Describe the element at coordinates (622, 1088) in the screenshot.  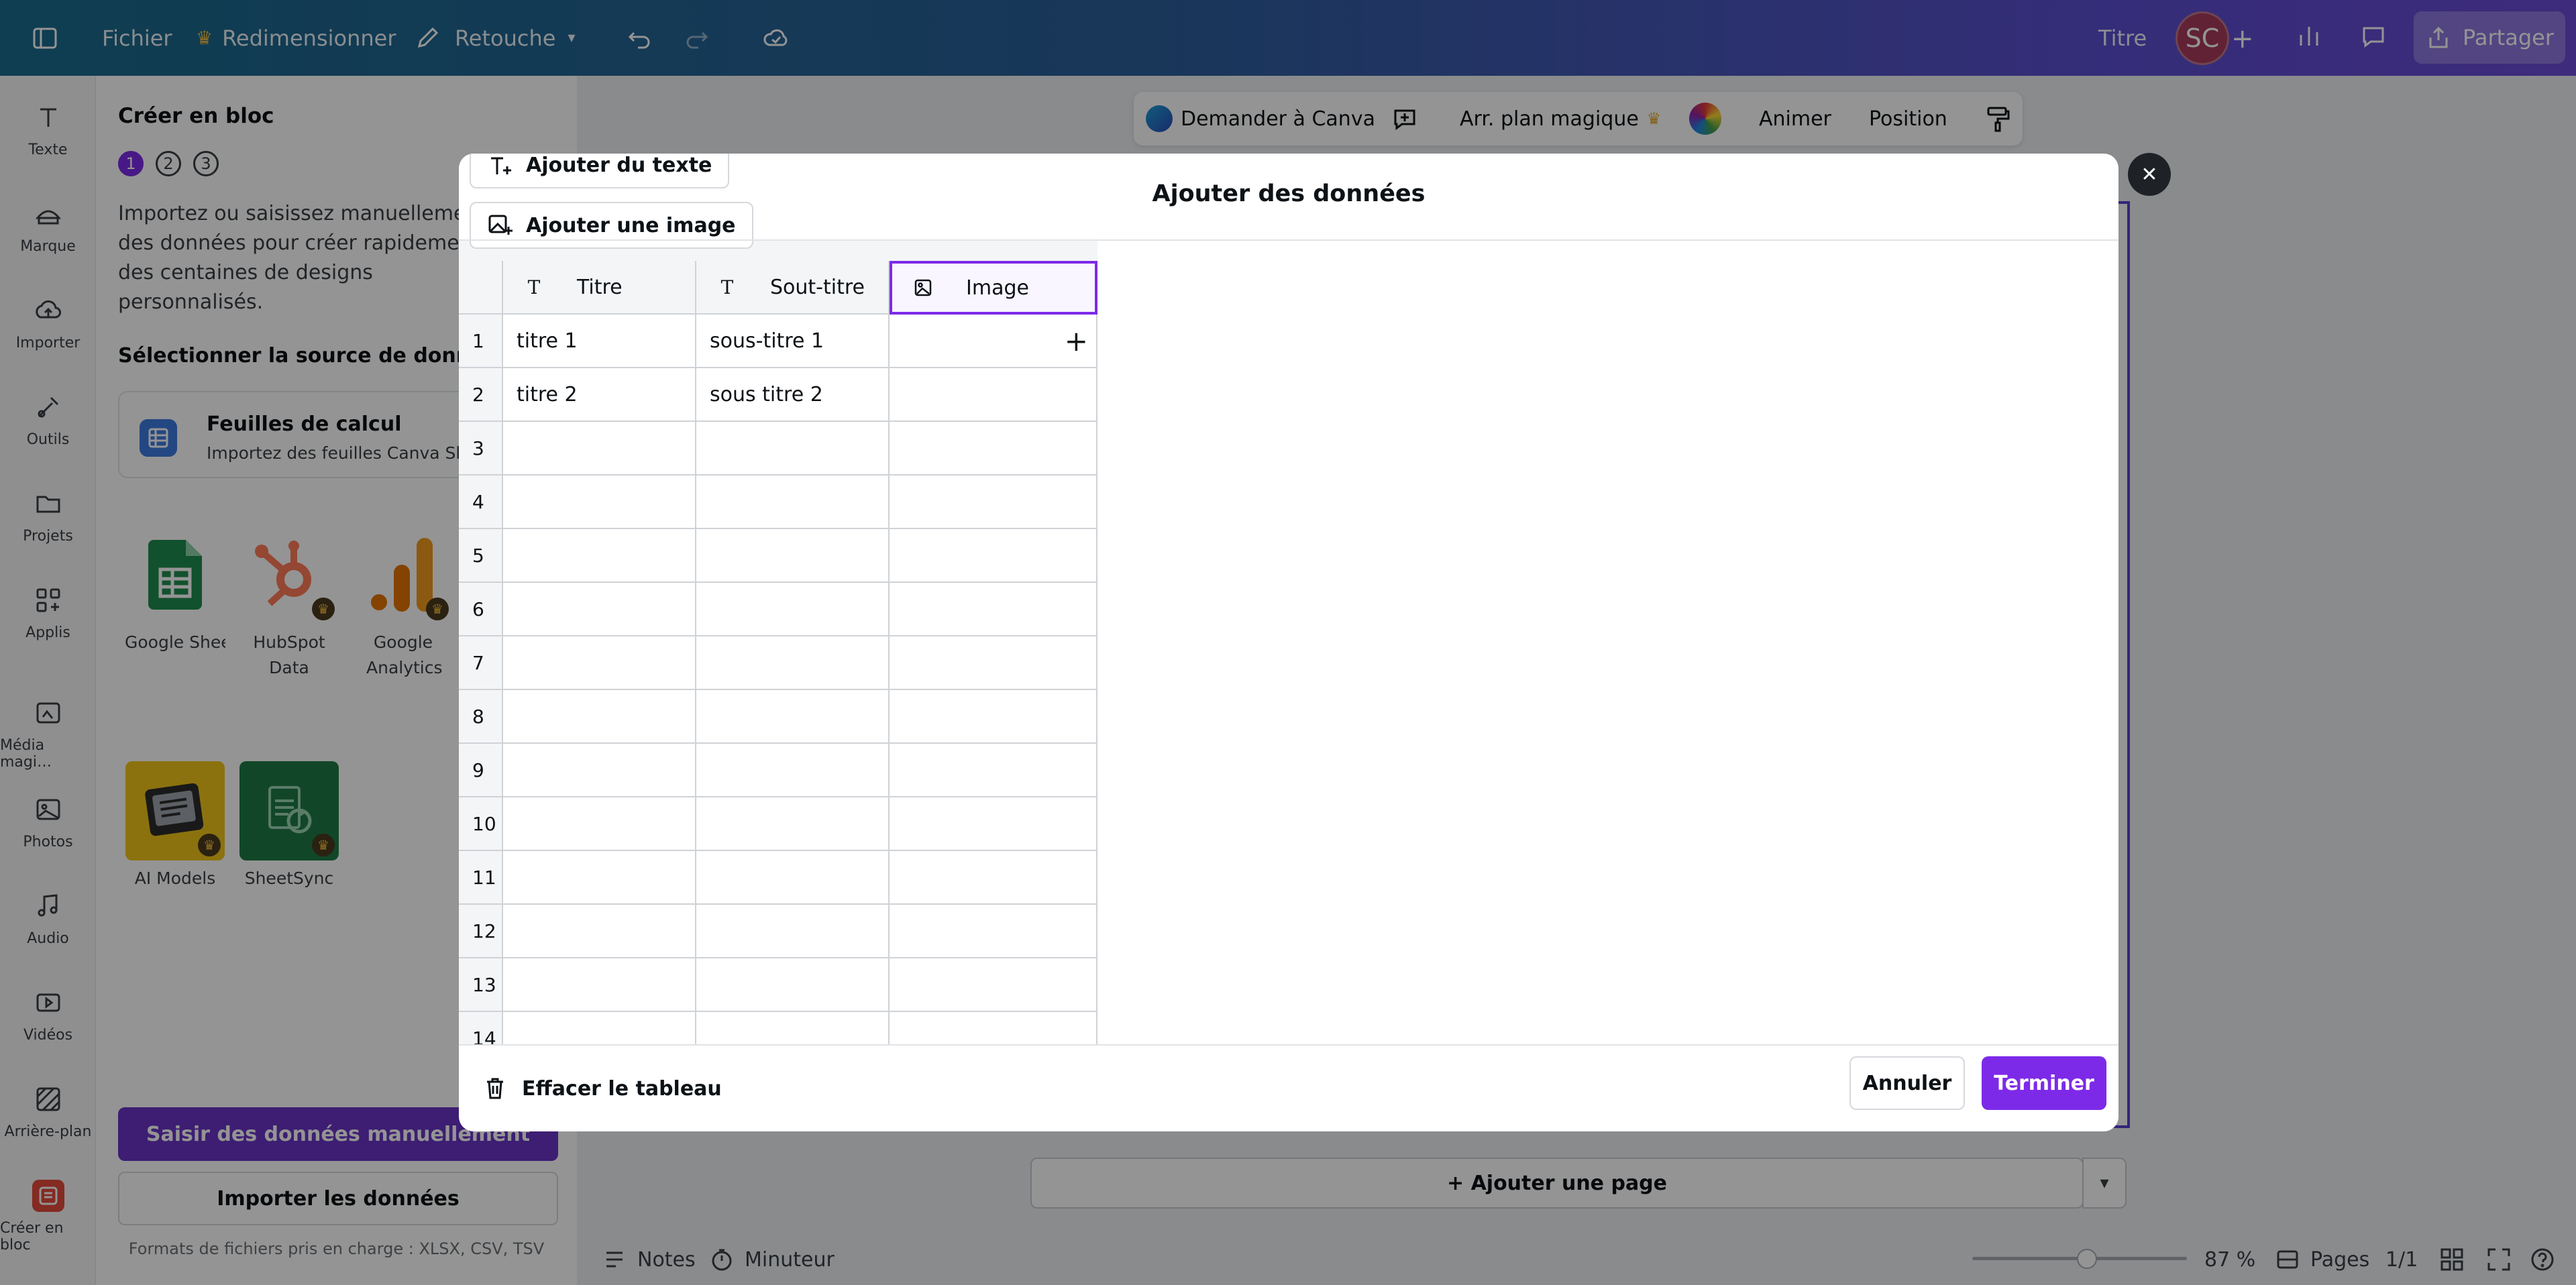
I see `clear-table-label: Effacer le tableau` at that location.